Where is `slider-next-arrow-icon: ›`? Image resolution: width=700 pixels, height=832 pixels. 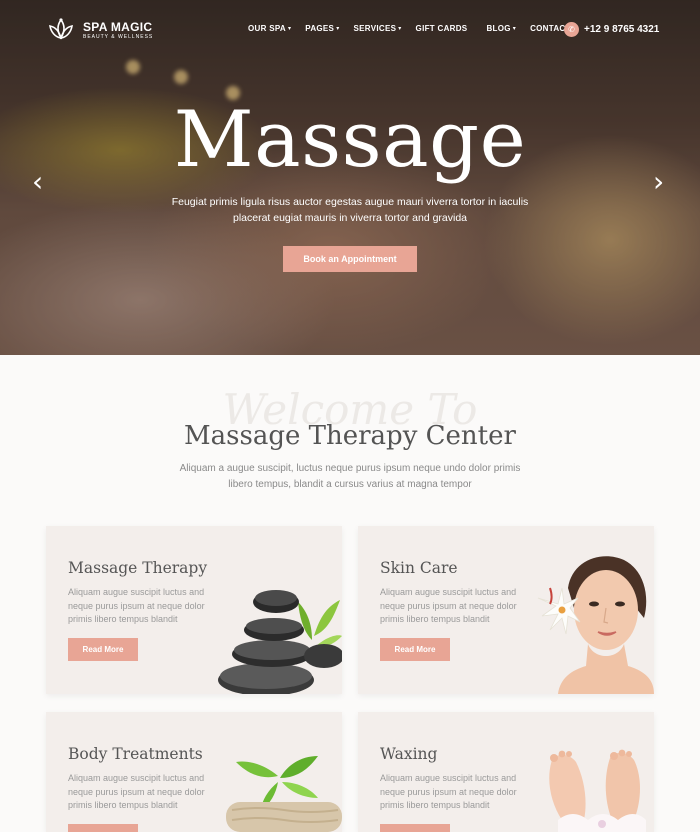 slider-next-arrow-icon: › is located at coordinates (658, 182).